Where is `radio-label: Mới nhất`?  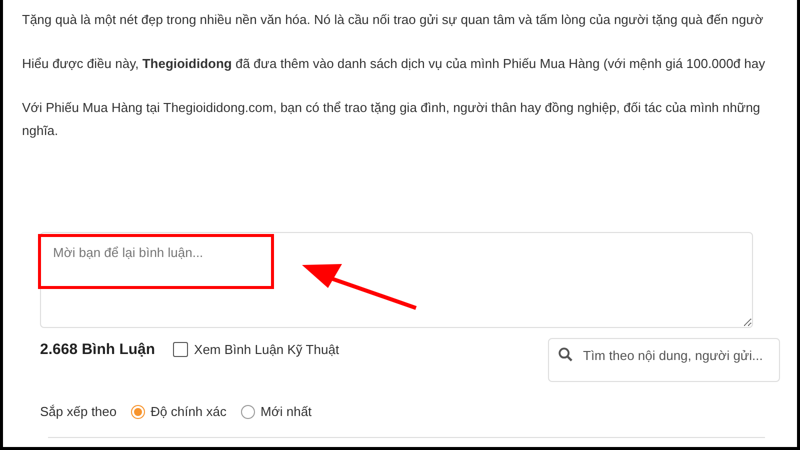 radio-label: Mới nhất is located at coordinates (286, 411).